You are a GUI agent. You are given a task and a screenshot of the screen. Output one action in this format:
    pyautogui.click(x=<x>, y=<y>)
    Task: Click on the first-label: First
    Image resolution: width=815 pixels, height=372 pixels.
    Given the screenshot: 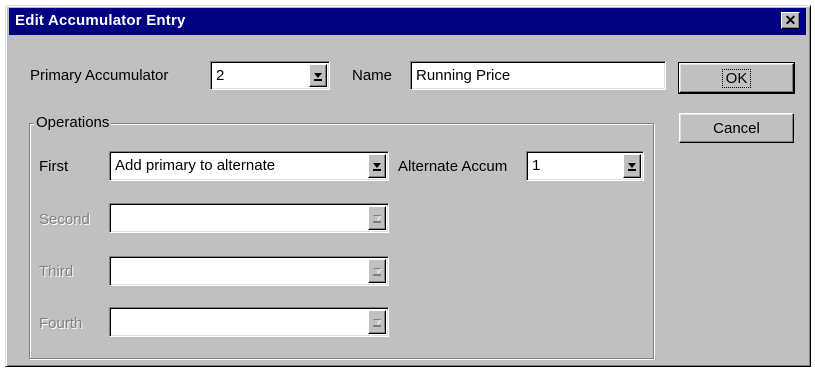 What is the action you would take?
    pyautogui.click(x=54, y=166)
    